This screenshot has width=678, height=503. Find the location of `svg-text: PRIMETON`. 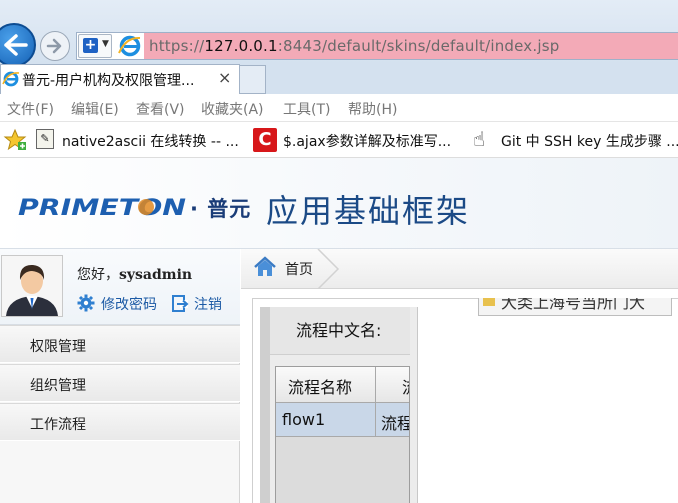

svg-text: PRIMETON is located at coordinates (102, 208).